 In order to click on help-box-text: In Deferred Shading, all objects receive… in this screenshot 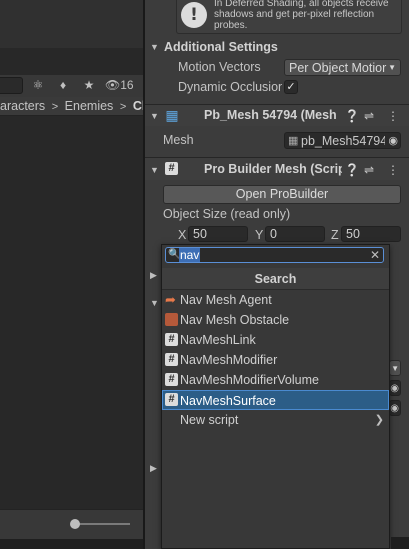, I will do `click(301, 15)`.